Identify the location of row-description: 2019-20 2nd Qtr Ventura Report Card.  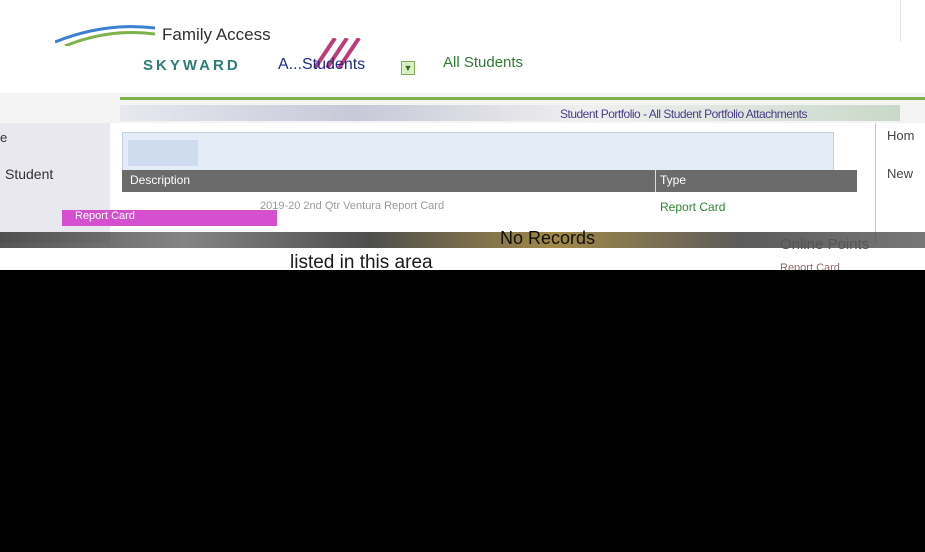
(352, 206).